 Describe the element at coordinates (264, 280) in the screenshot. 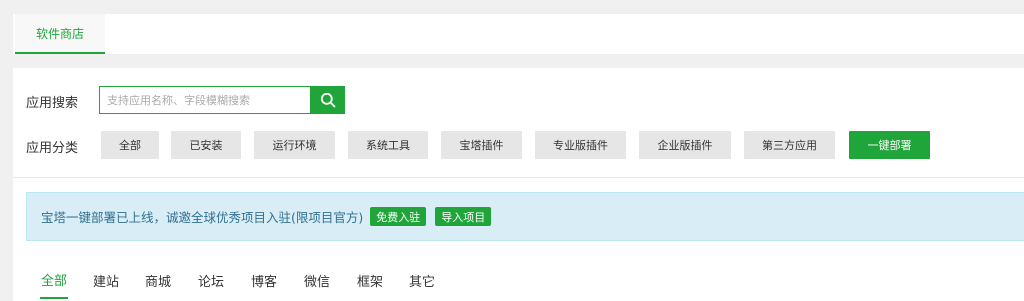

I see `type-tab-blog: 博客` at that location.